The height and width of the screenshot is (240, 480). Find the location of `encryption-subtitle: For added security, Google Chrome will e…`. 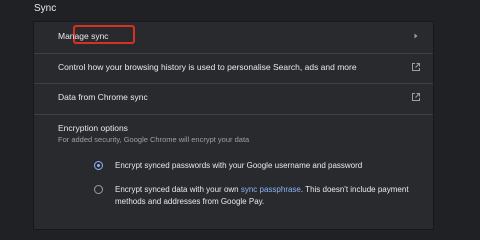

encryption-subtitle: For added security, Google Chrome will e… is located at coordinates (154, 139).